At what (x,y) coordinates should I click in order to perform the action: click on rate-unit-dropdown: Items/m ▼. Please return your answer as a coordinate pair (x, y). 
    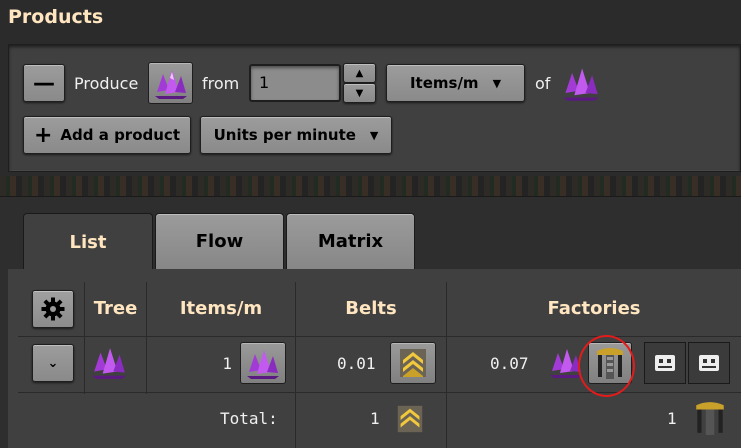
    Looking at the image, I should click on (455, 83).